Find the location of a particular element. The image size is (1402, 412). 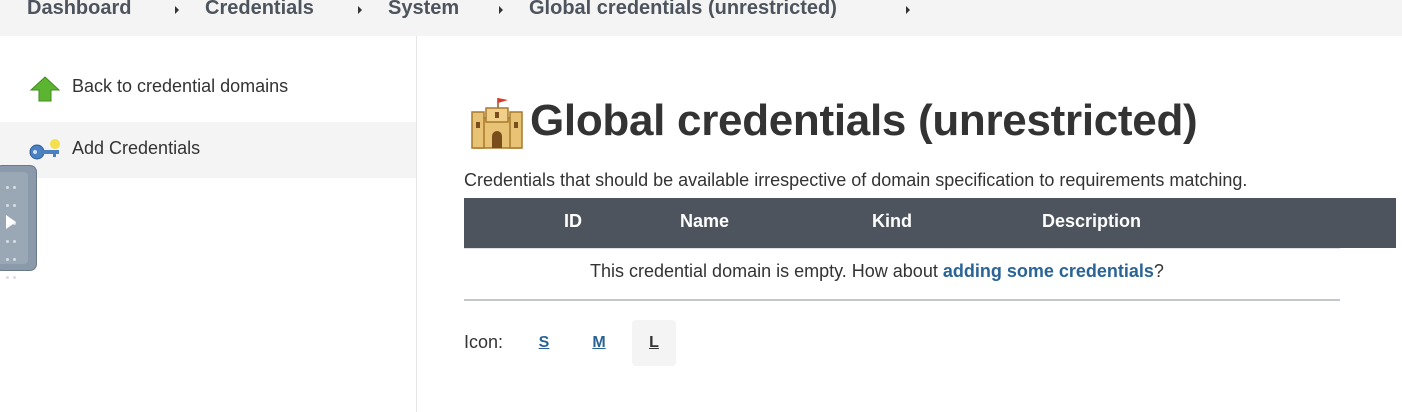

column-header-id: ID is located at coordinates (573, 221).